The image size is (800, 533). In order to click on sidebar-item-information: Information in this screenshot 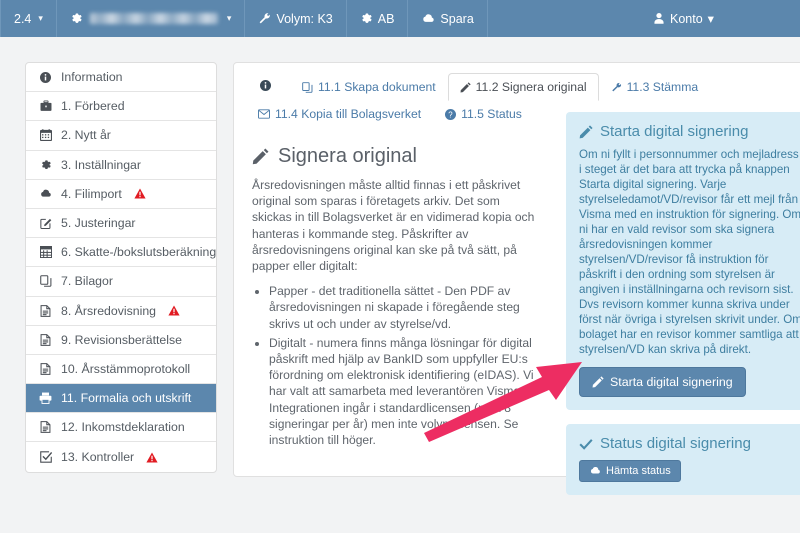, I will do `click(121, 78)`.